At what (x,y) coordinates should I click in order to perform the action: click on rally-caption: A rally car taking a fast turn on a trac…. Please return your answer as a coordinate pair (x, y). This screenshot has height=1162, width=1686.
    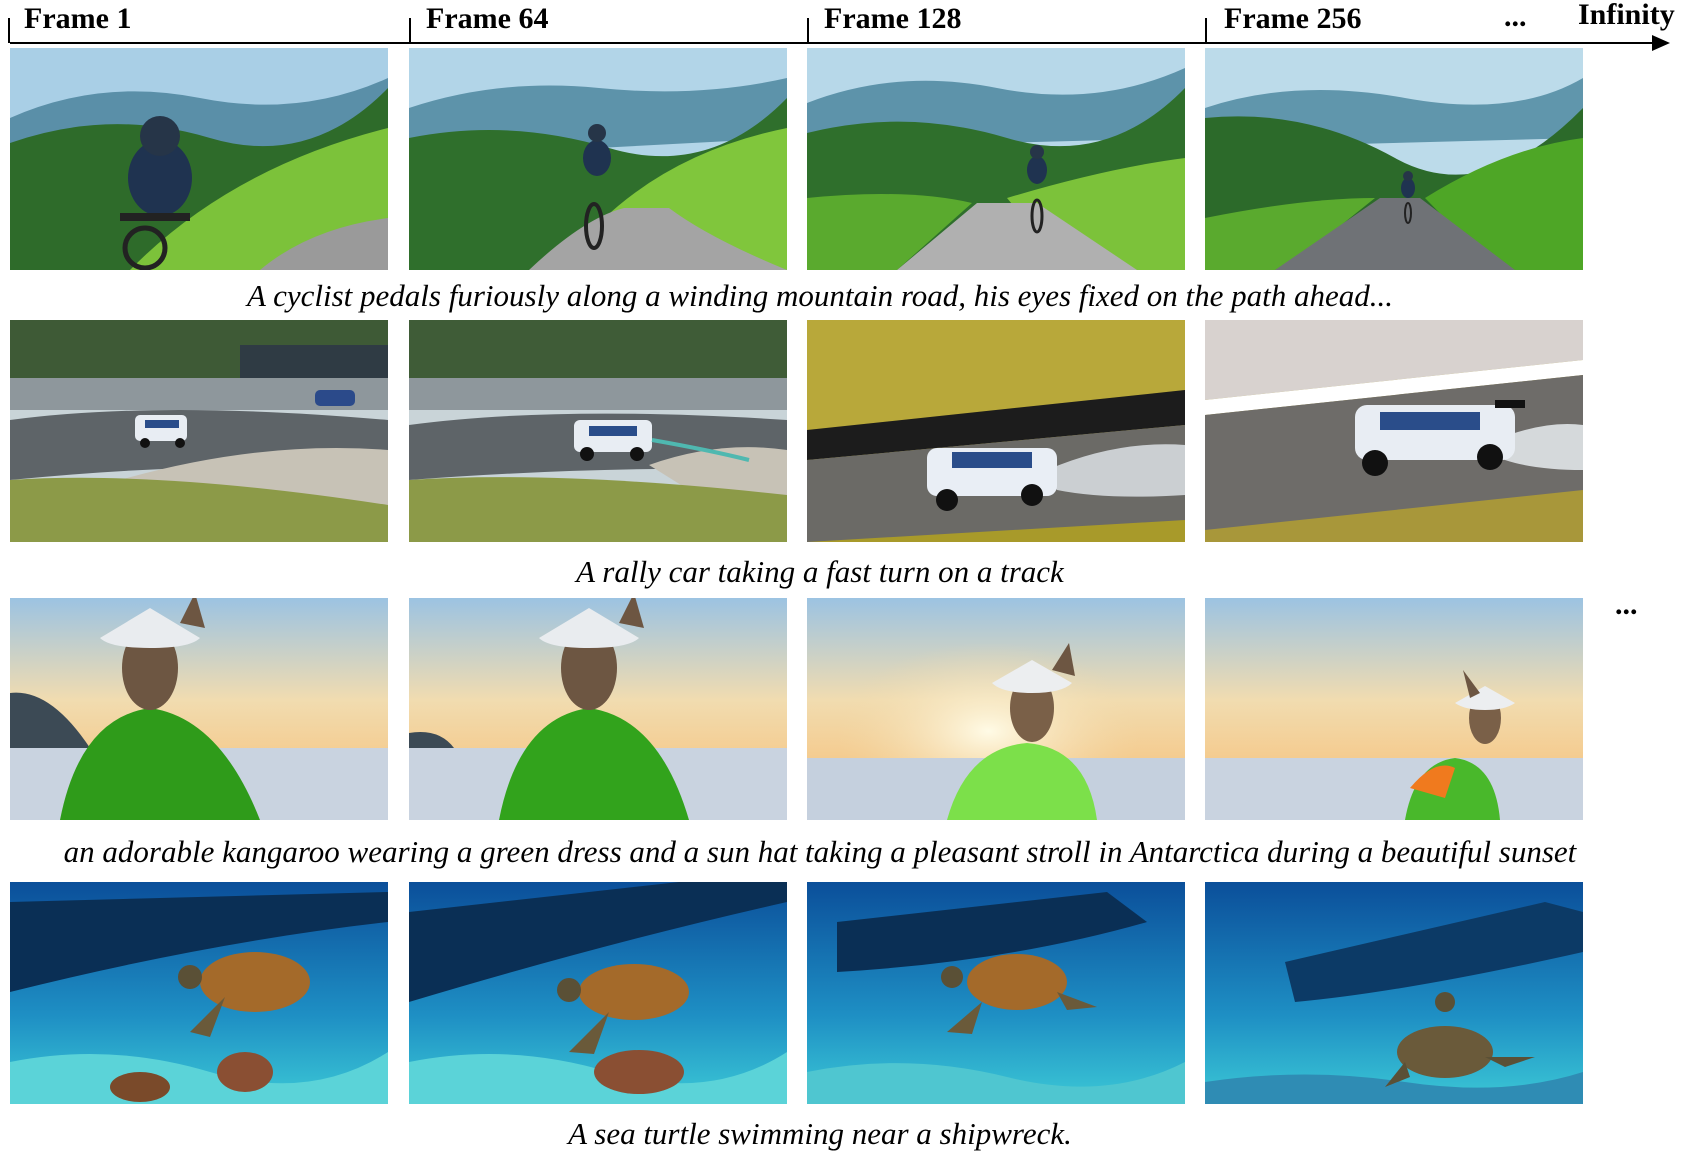
    Looking at the image, I should click on (820, 571).